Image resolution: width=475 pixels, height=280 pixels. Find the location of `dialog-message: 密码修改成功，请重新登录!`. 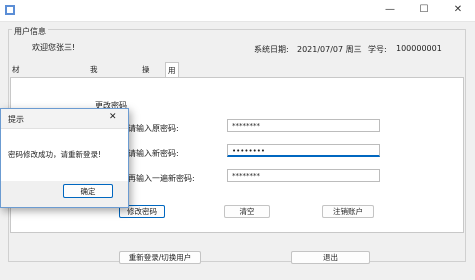

dialog-message: 密码修改成功，请重新登录! is located at coordinates (55, 154).